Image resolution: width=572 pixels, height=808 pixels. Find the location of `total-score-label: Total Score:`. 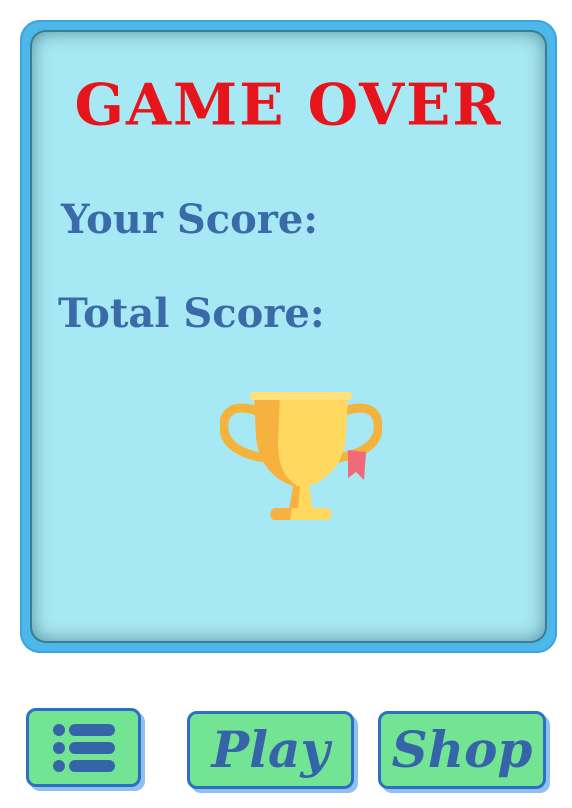

total-score-label: Total Score: is located at coordinates (191, 313).